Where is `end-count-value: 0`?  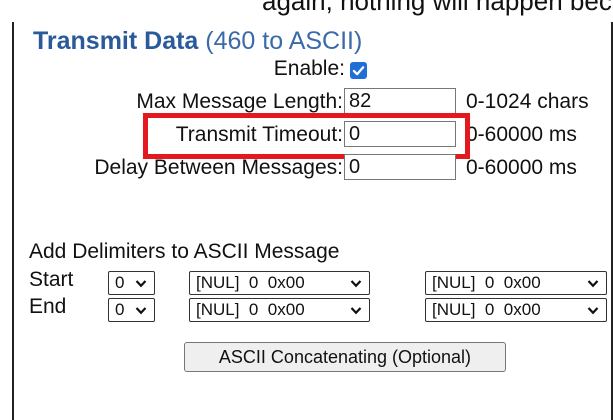 end-count-value: 0 is located at coordinates (120, 309).